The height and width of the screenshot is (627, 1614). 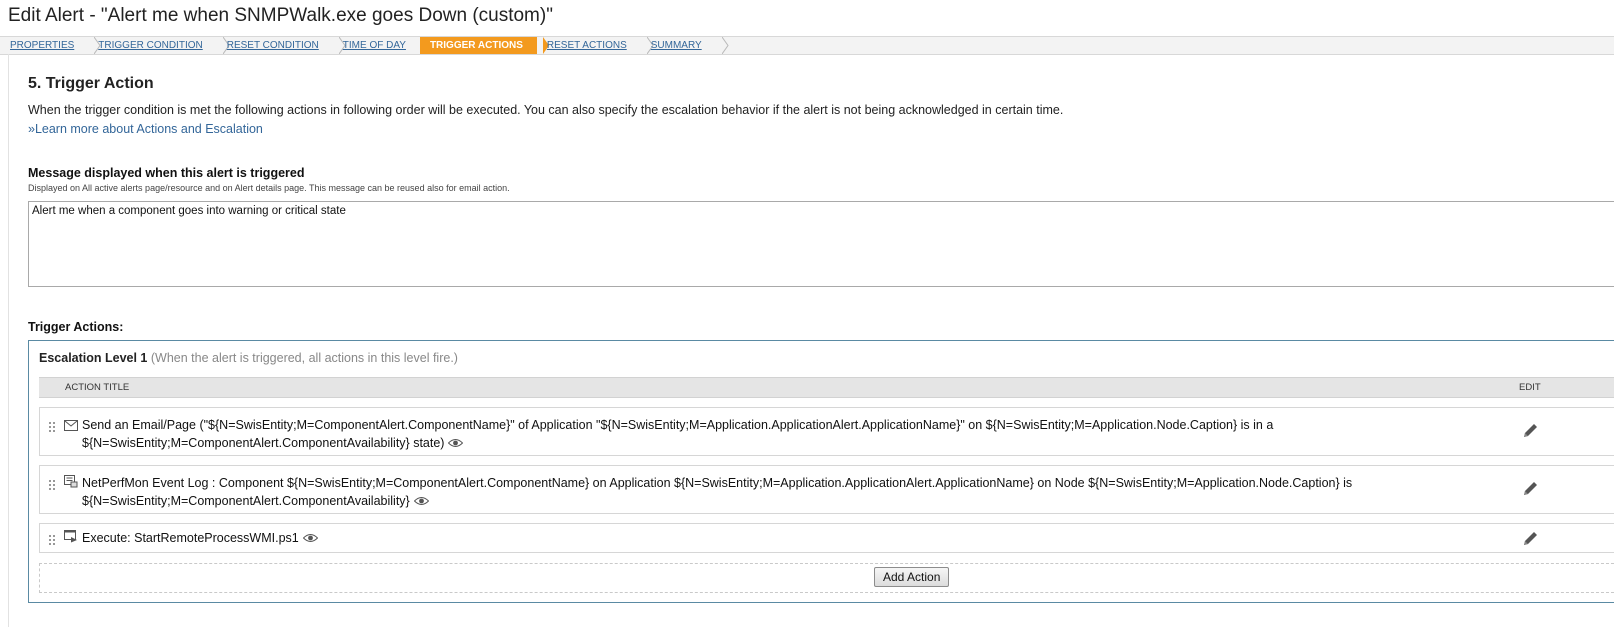 What do you see at coordinates (71, 427) in the screenshot?
I see `email-icon` at bounding box center [71, 427].